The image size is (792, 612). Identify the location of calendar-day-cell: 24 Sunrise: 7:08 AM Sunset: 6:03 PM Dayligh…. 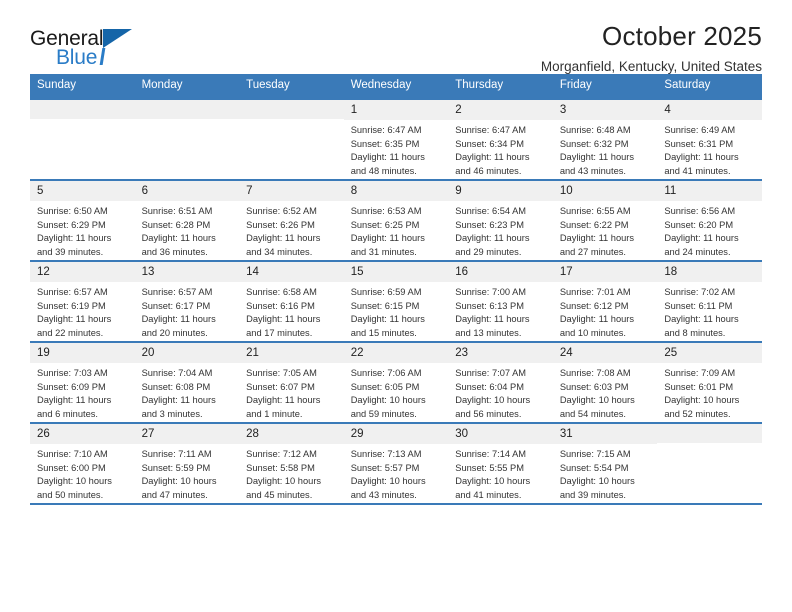
(605, 381).